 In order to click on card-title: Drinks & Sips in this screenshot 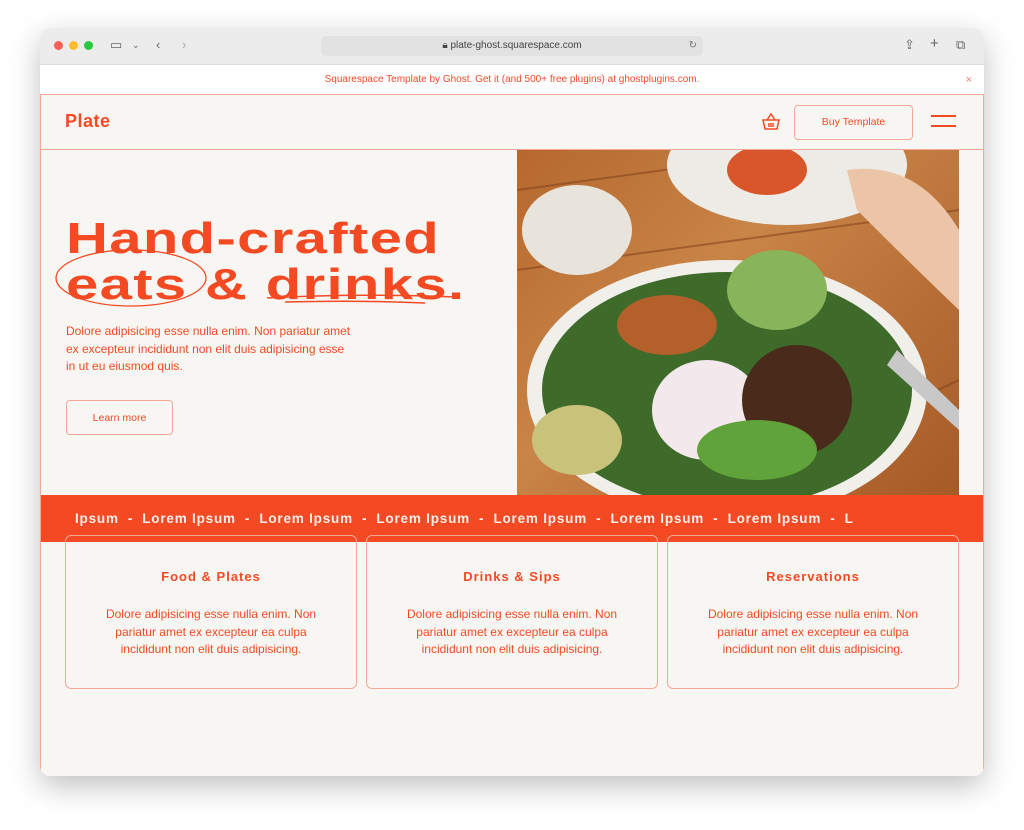, I will do `click(512, 576)`.